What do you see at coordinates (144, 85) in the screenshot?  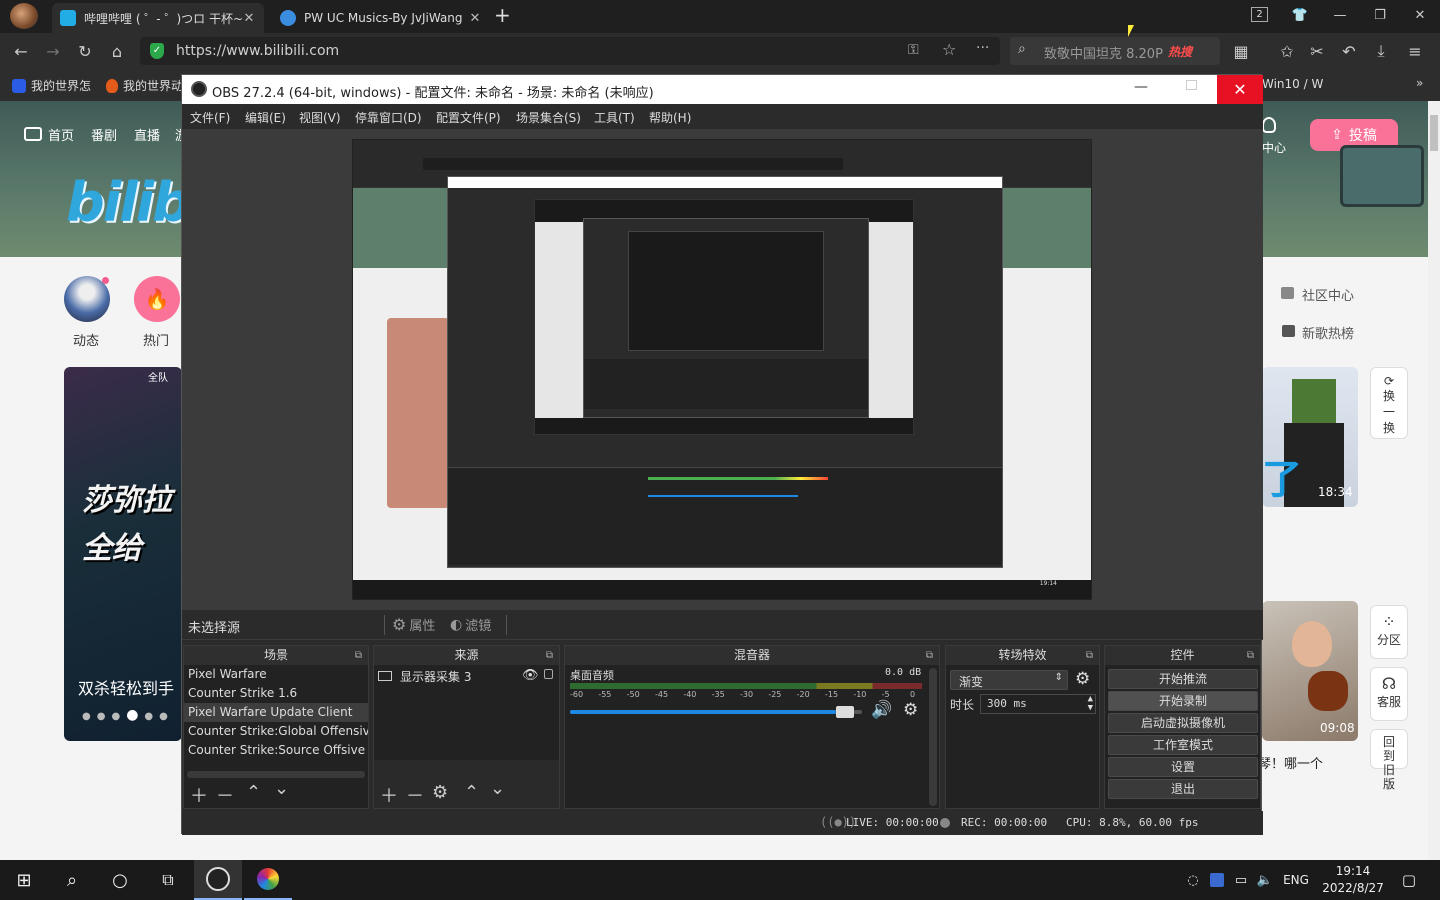 I see `bookmark-item: 我的世界动` at bounding box center [144, 85].